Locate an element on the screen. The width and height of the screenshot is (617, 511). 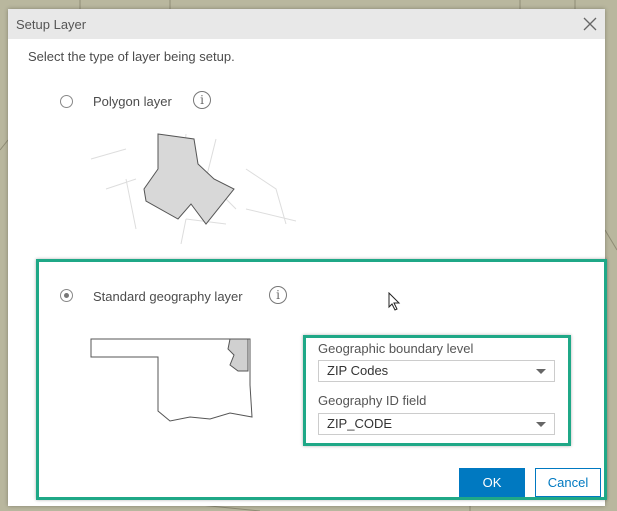
close-icon is located at coordinates (590, 24).